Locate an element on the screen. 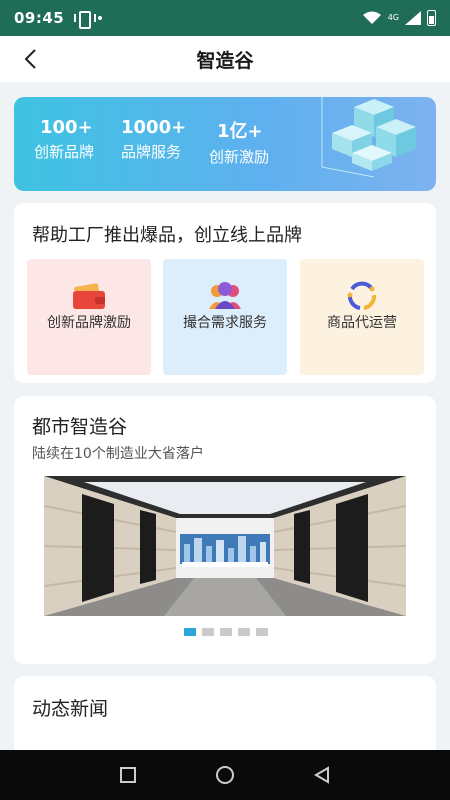 Image resolution: width=450 pixels, height=800 pixels. tile-label: 商品代运营 is located at coordinates (362, 323).